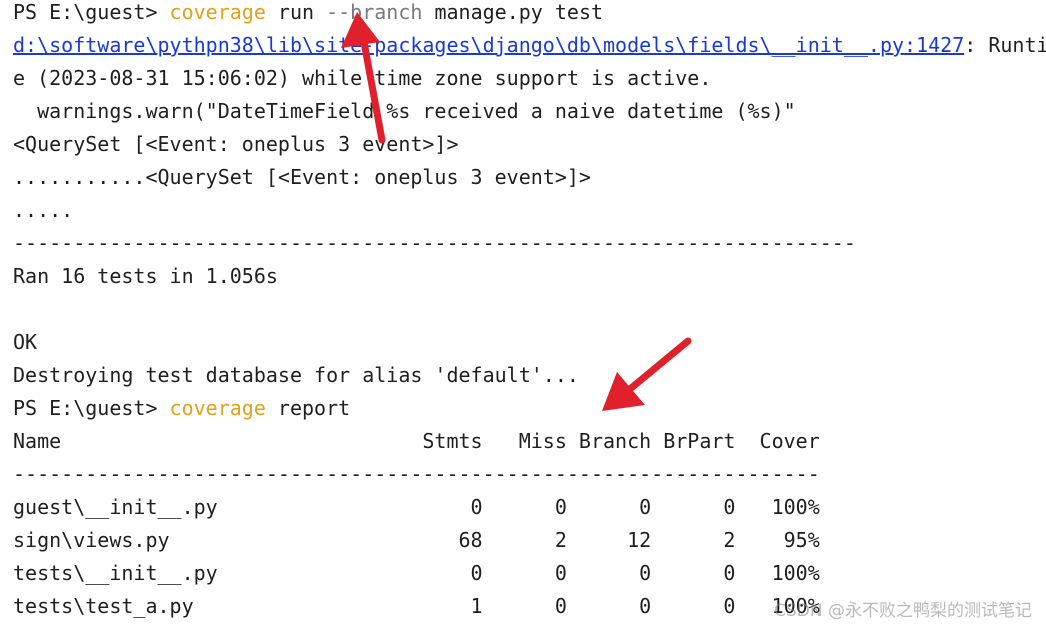 Image resolution: width=1046 pixels, height=627 pixels. Describe the element at coordinates (903, 611) in the screenshot. I see `watermark: CSDN @永不败之鸭梨的测试笔记` at that location.